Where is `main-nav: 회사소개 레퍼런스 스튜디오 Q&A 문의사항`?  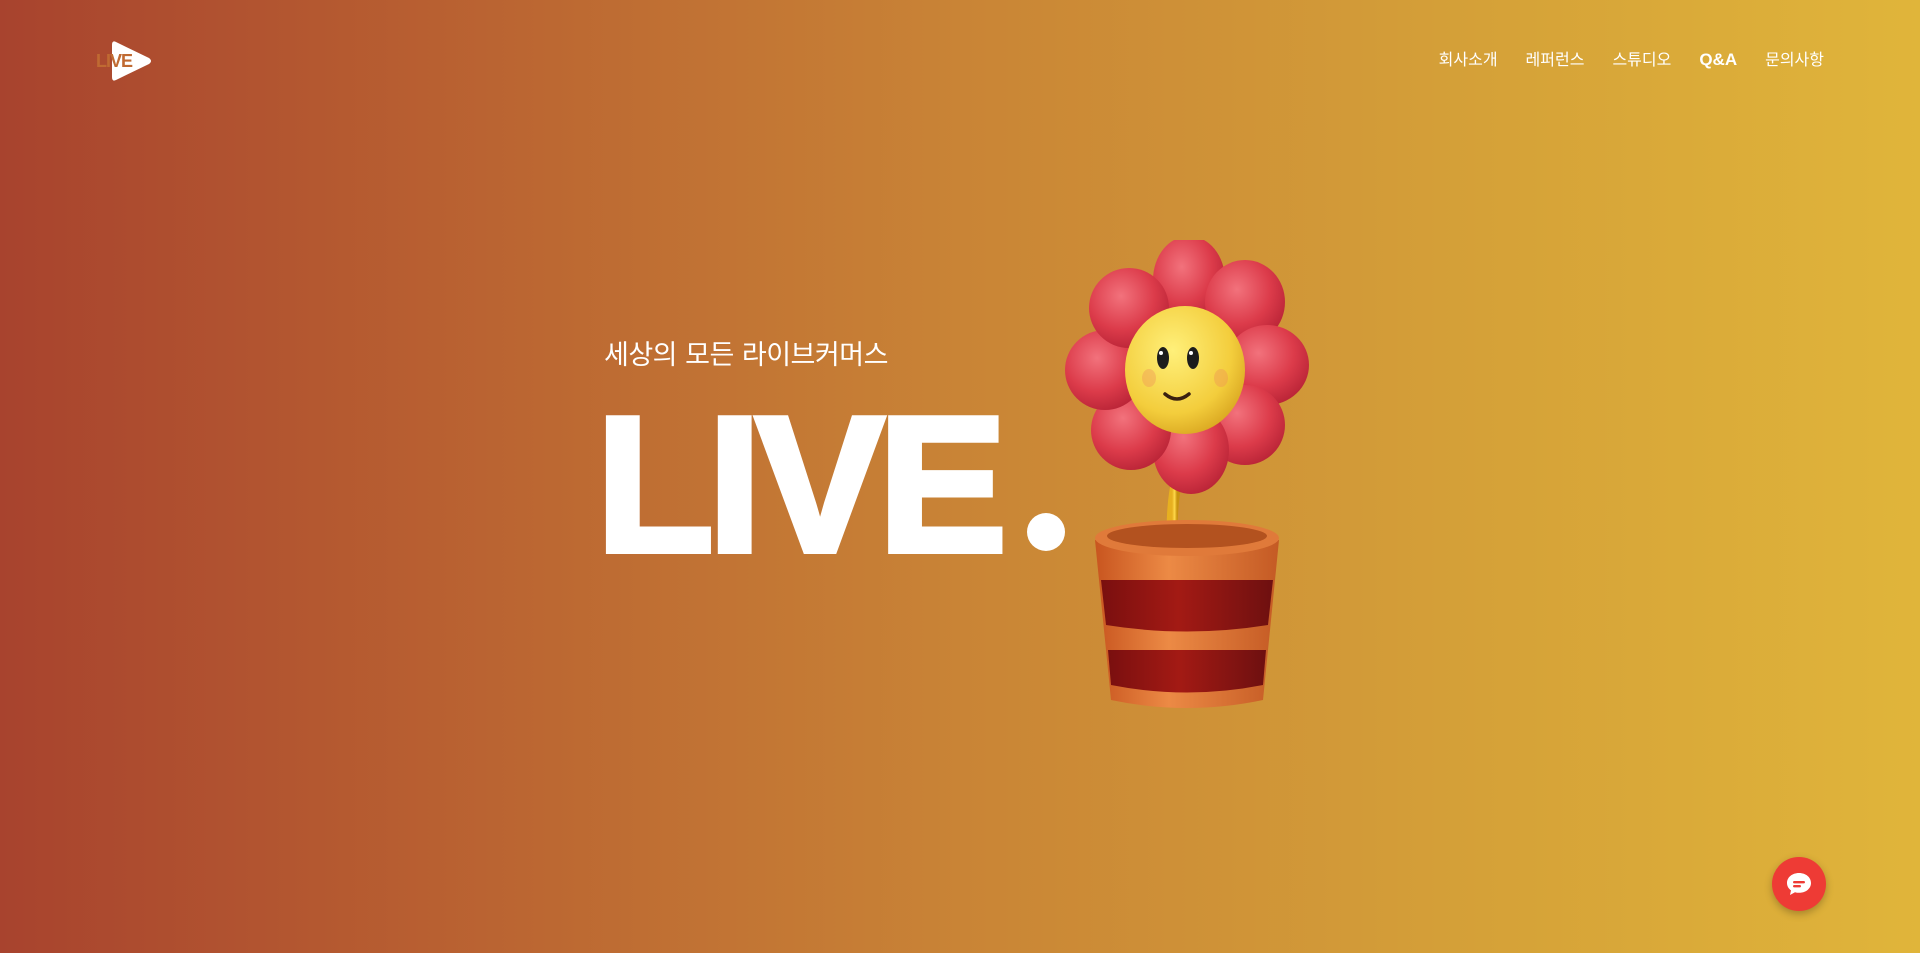 main-nav: 회사소개 레퍼런스 스튜디오 Q&A 문의사항 is located at coordinates (1631, 60).